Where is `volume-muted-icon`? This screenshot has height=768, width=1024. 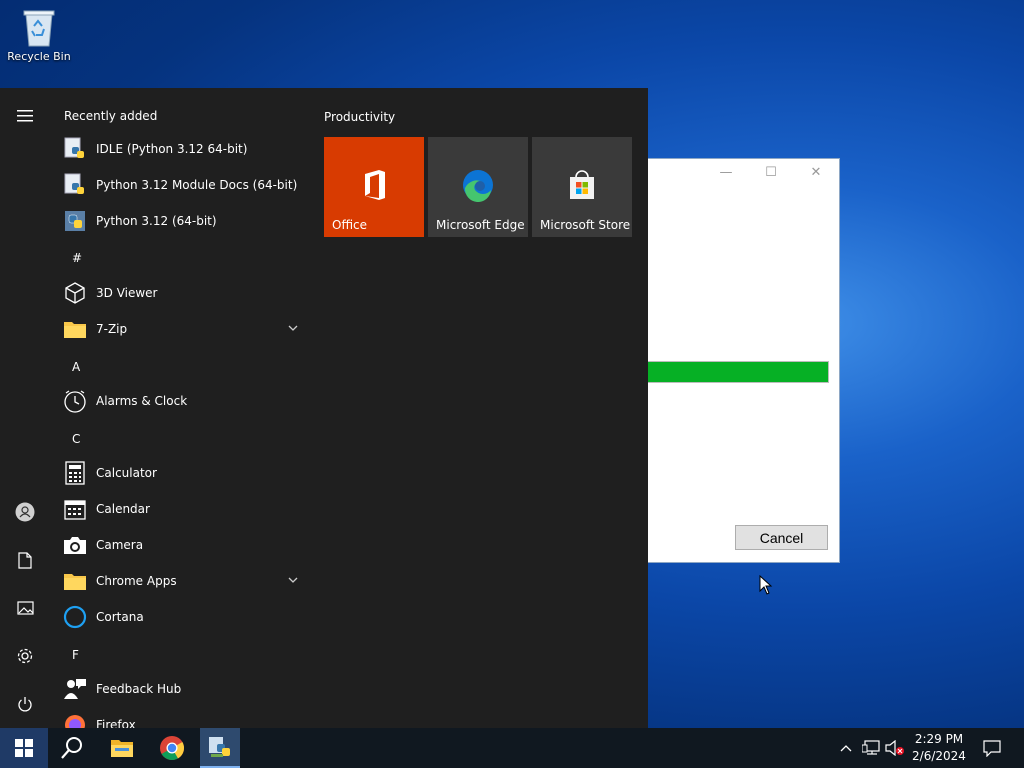 volume-muted-icon is located at coordinates (894, 748).